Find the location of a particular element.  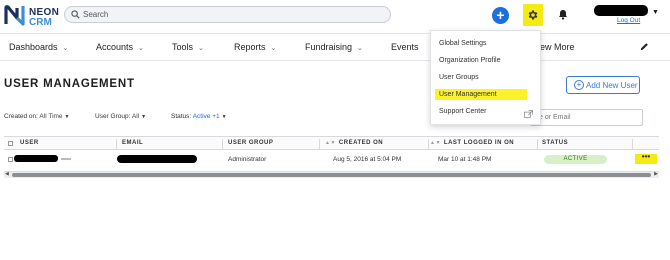

nav-item-dashboards: Dashboards ⌄ is located at coordinates (38, 47).